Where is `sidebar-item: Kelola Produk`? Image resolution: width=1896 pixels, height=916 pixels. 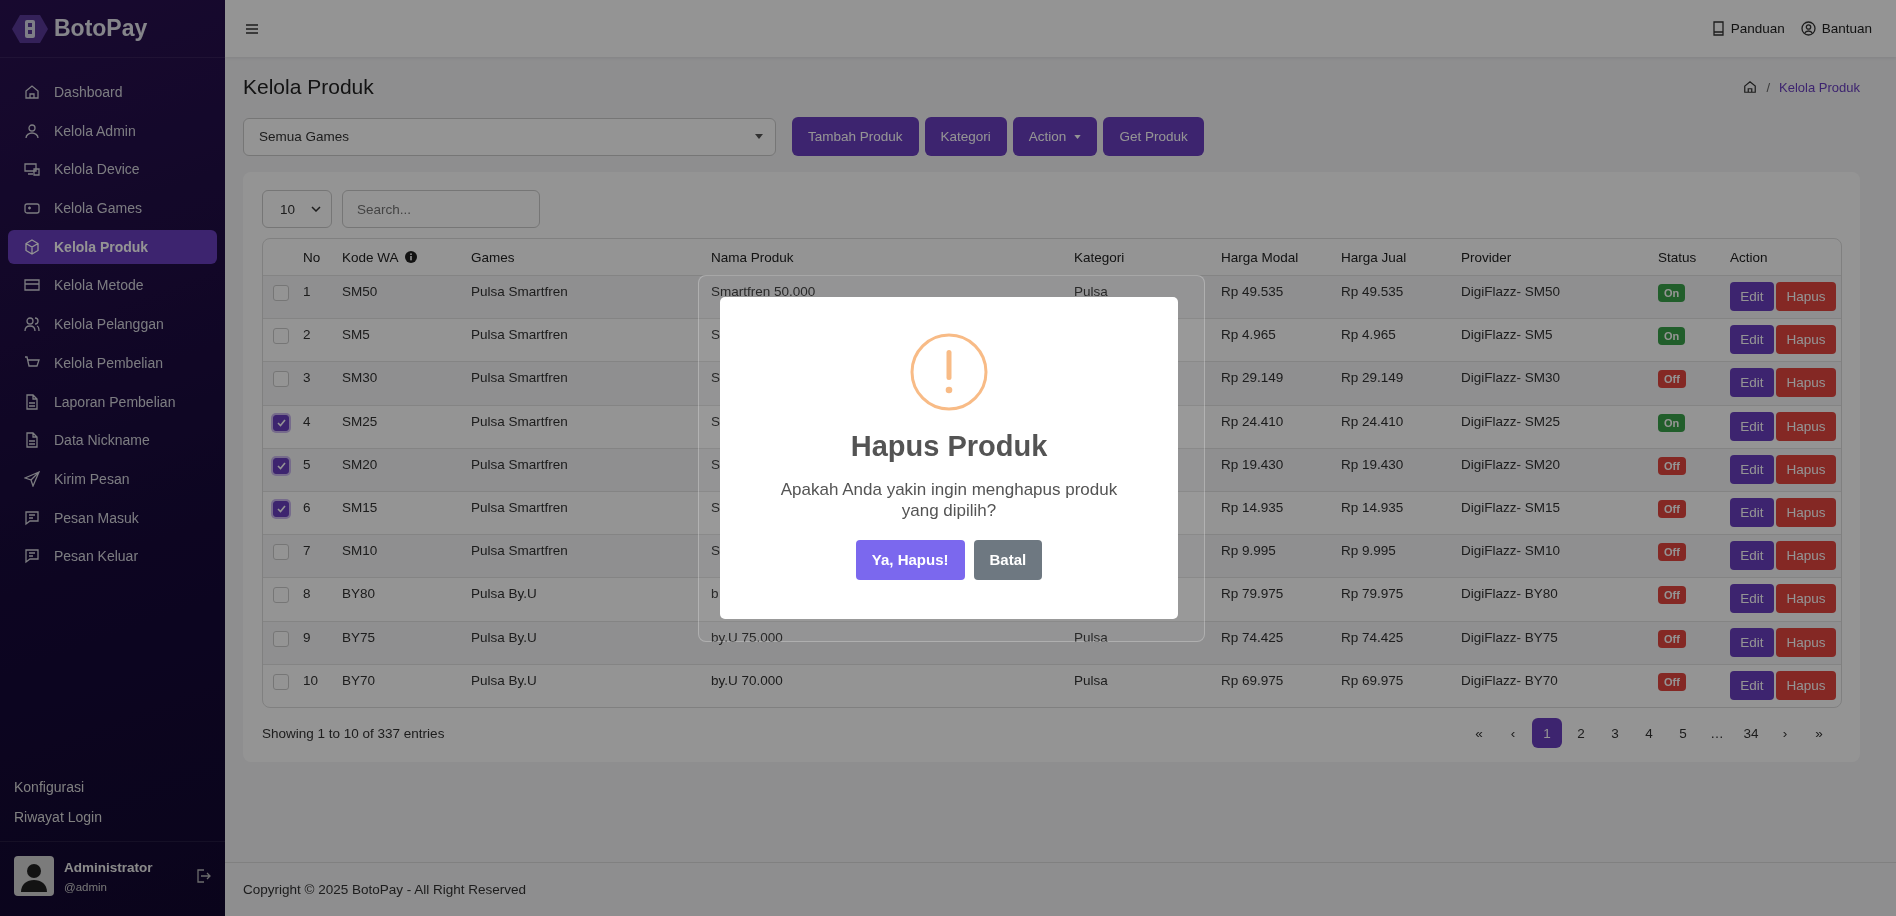 sidebar-item: Kelola Produk is located at coordinates (112, 246).